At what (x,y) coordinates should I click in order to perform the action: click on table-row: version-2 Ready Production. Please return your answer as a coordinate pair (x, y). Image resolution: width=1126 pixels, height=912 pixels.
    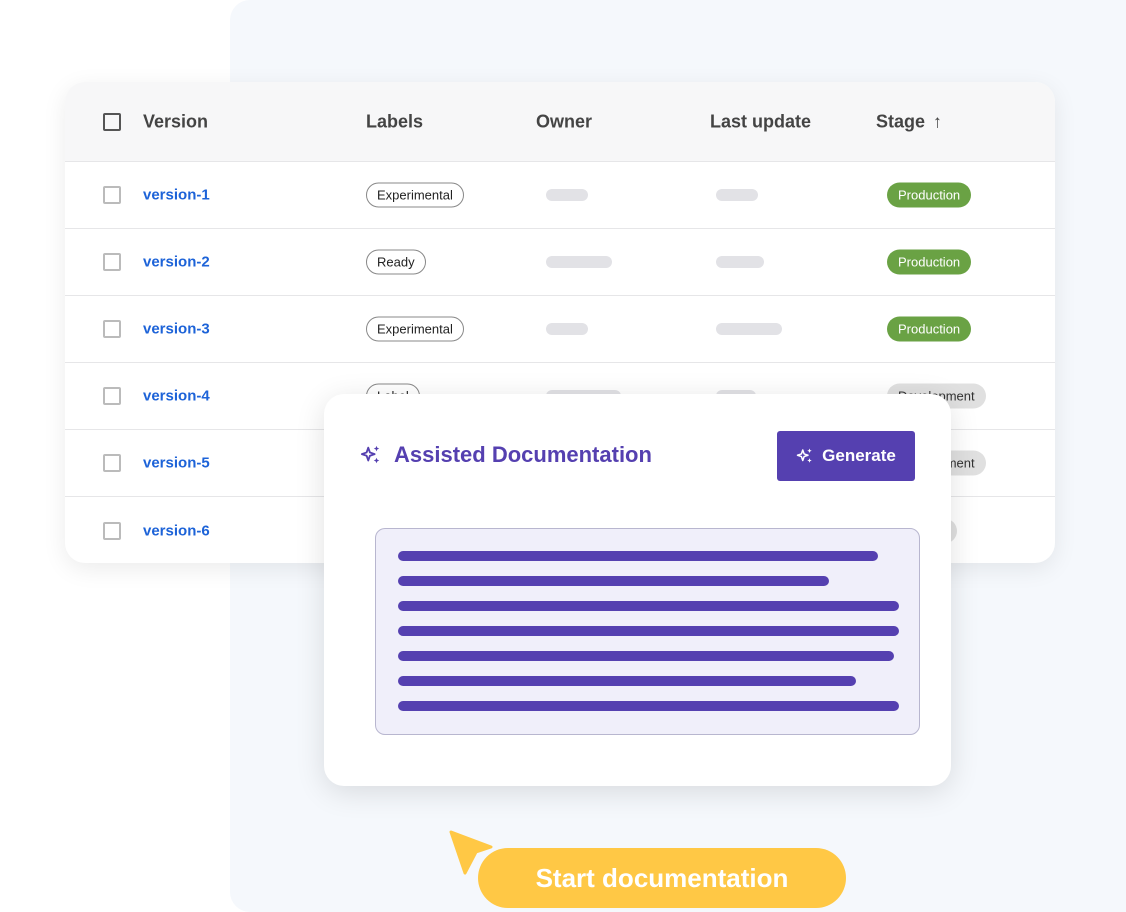
    Looking at the image, I should click on (560, 262).